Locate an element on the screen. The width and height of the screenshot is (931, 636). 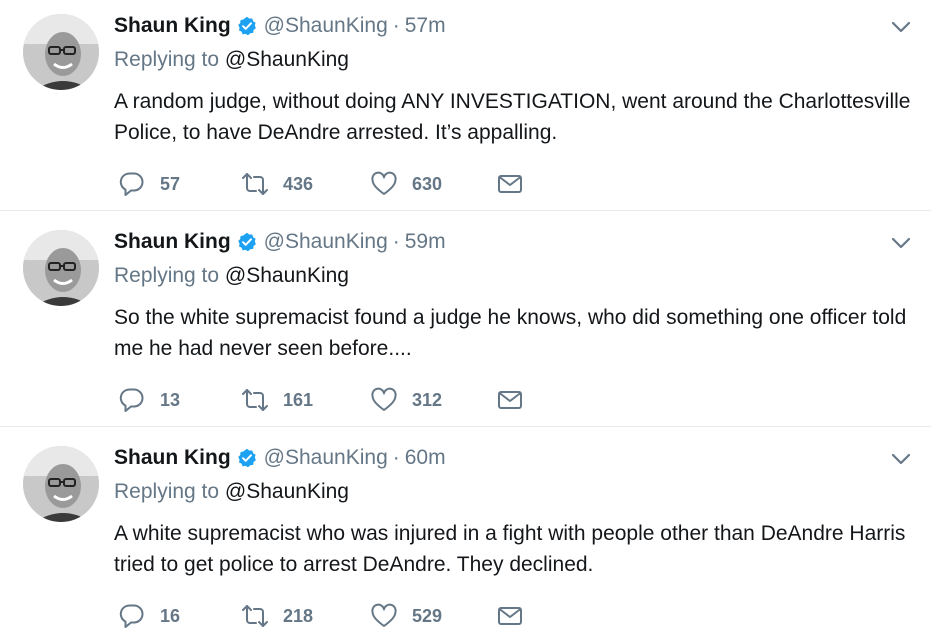
reply-button: 16 is located at coordinates (148, 616).